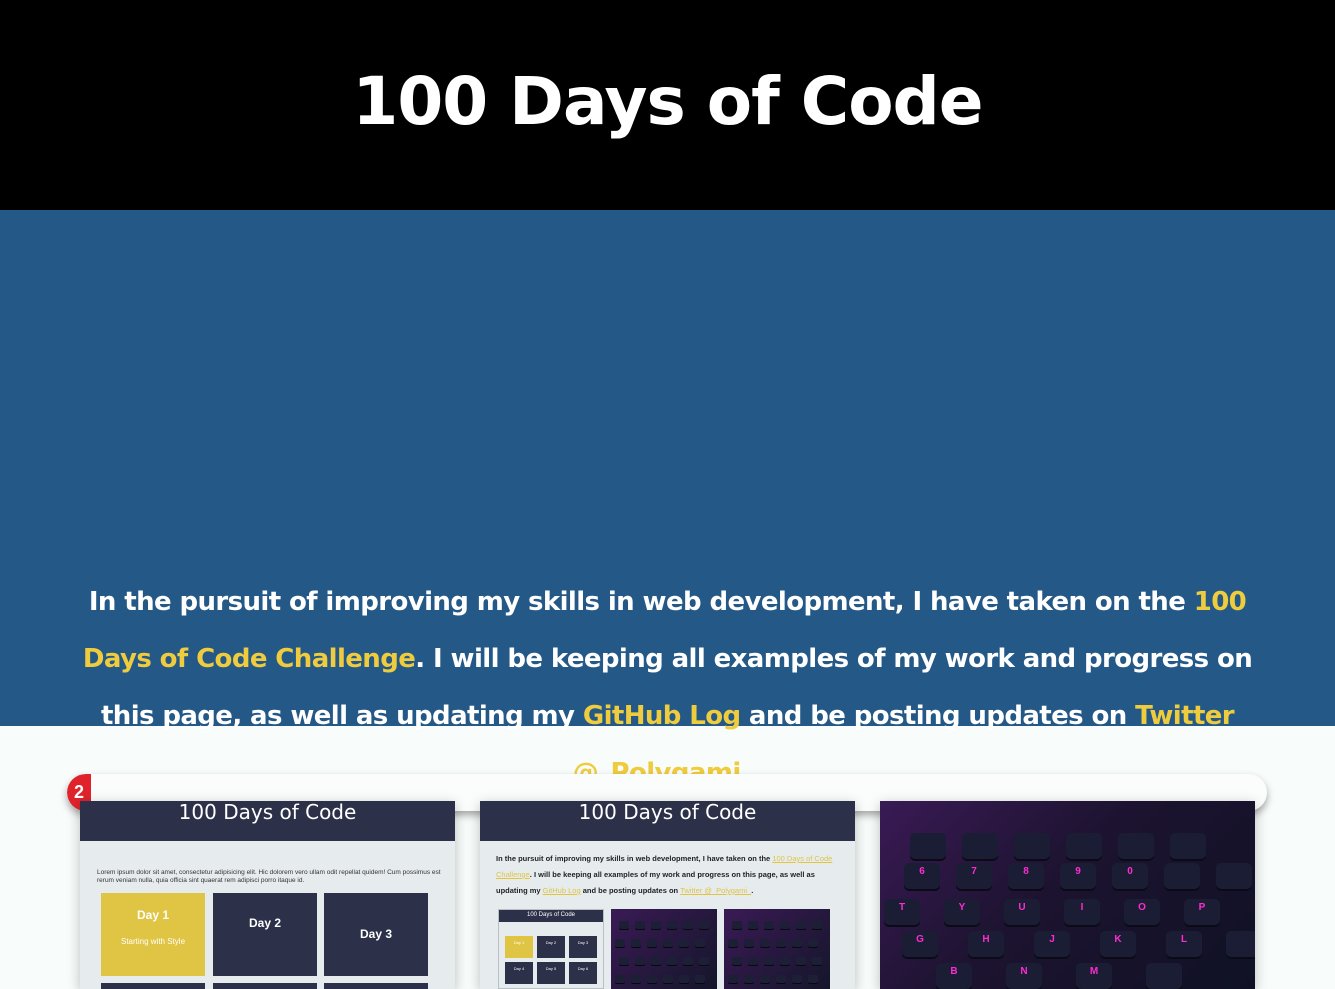  What do you see at coordinates (715, 890) in the screenshot?
I see `card-twitter-link: Twitter @_Polygami_` at bounding box center [715, 890].